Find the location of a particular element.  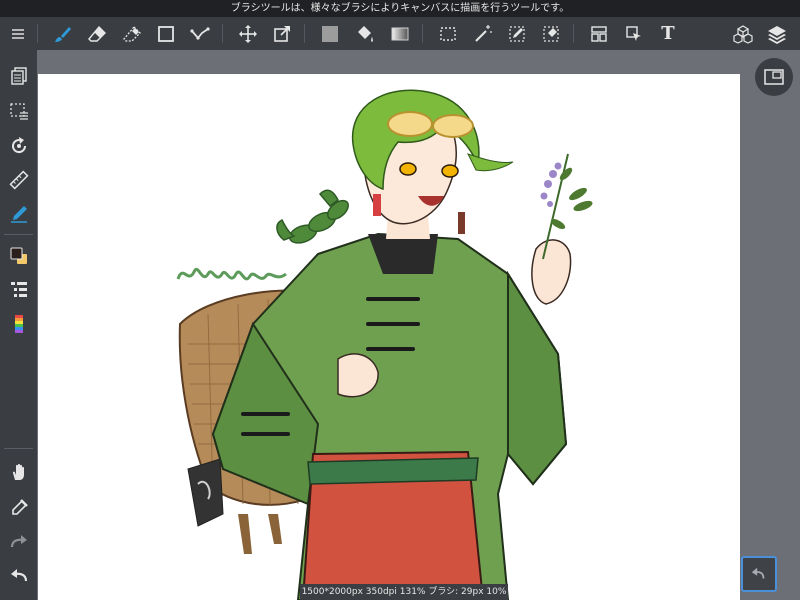

gradient-icon is located at coordinates (400, 33).